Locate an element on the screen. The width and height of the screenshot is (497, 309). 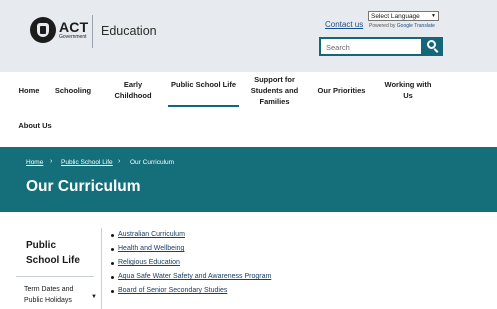
link-religious-education: Religious Education is located at coordinates (149, 262).